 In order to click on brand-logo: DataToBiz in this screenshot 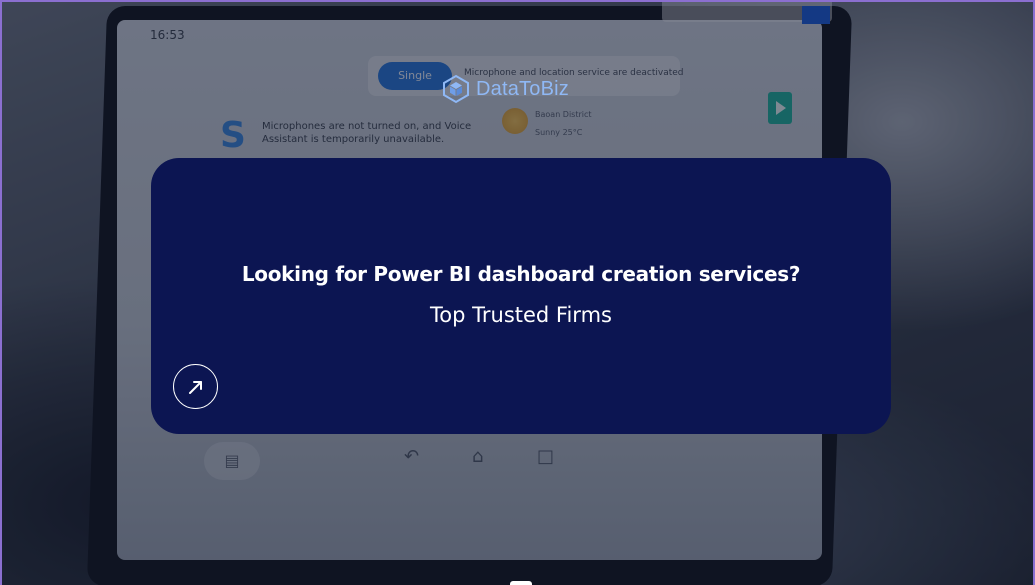, I will do `click(505, 89)`.